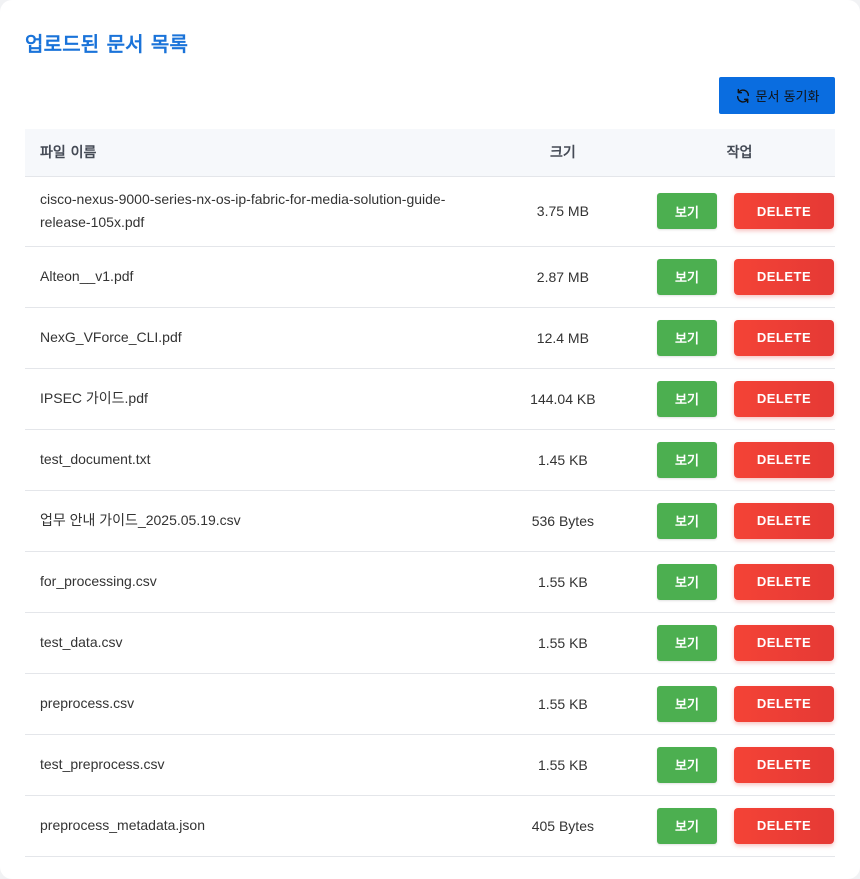 This screenshot has width=860, height=879. What do you see at coordinates (742, 95) in the screenshot?
I see `refresh-icon` at bounding box center [742, 95].